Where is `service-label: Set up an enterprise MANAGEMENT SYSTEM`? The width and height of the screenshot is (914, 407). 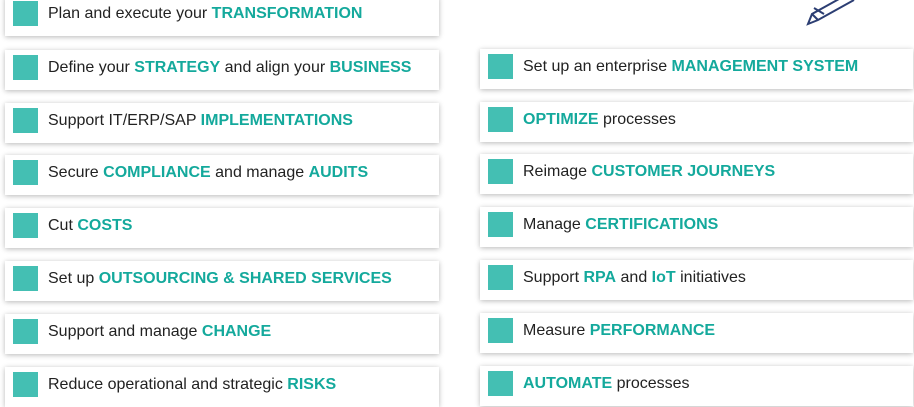
service-label: Set up an enterprise MANAGEMENT SYSTEM is located at coordinates (690, 67).